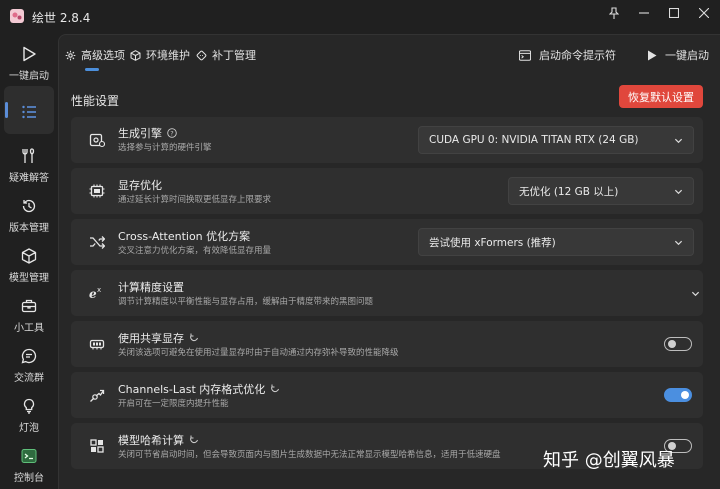 This screenshot has width=720, height=489. Describe the element at coordinates (678, 395) in the screenshot. I see `channels-last-toggle` at that location.